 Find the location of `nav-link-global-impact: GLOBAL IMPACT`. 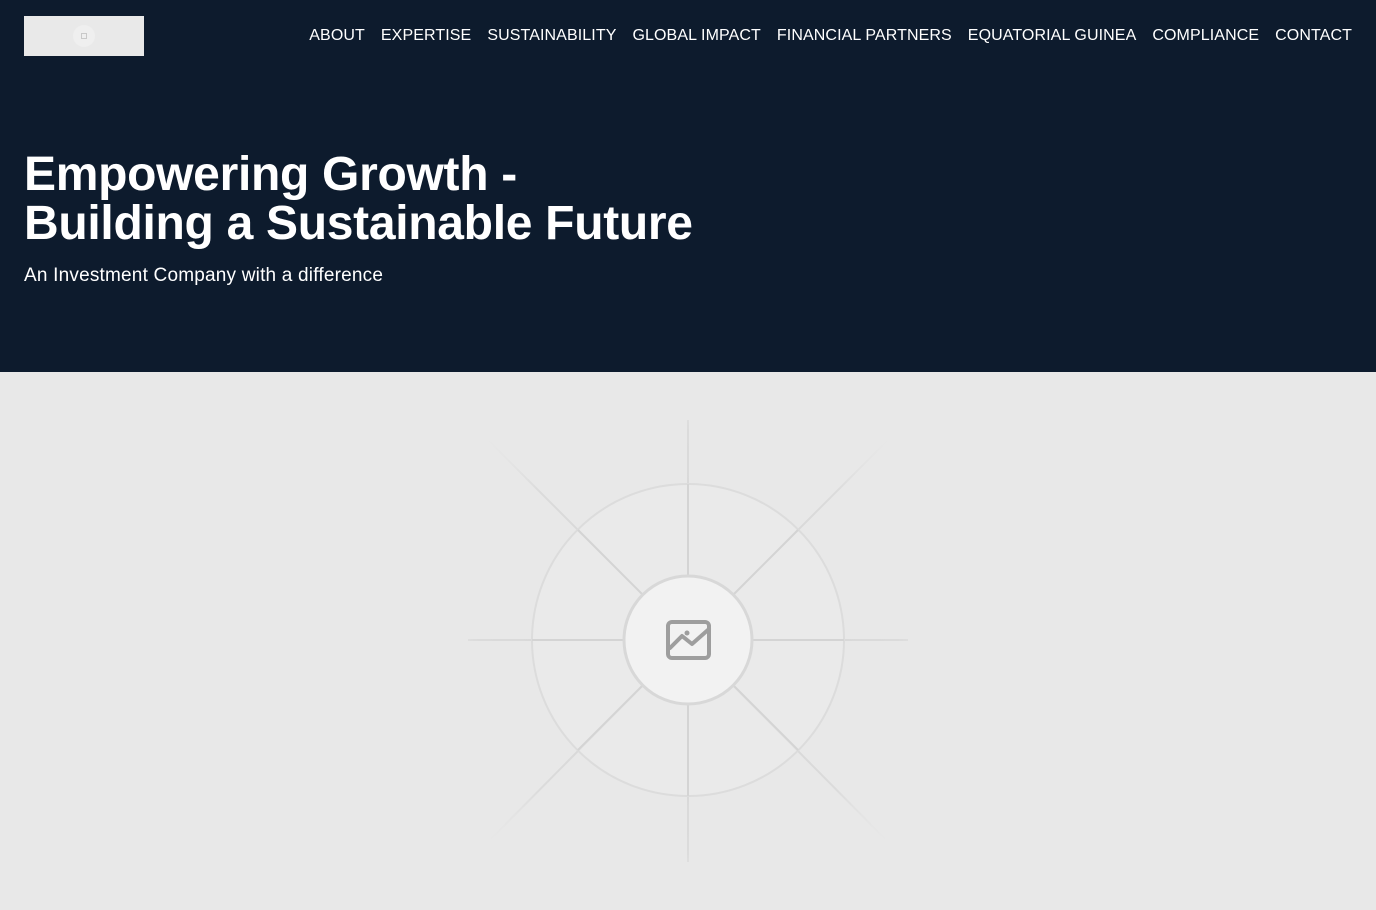

nav-link-global-impact: GLOBAL IMPACT is located at coordinates (696, 36).